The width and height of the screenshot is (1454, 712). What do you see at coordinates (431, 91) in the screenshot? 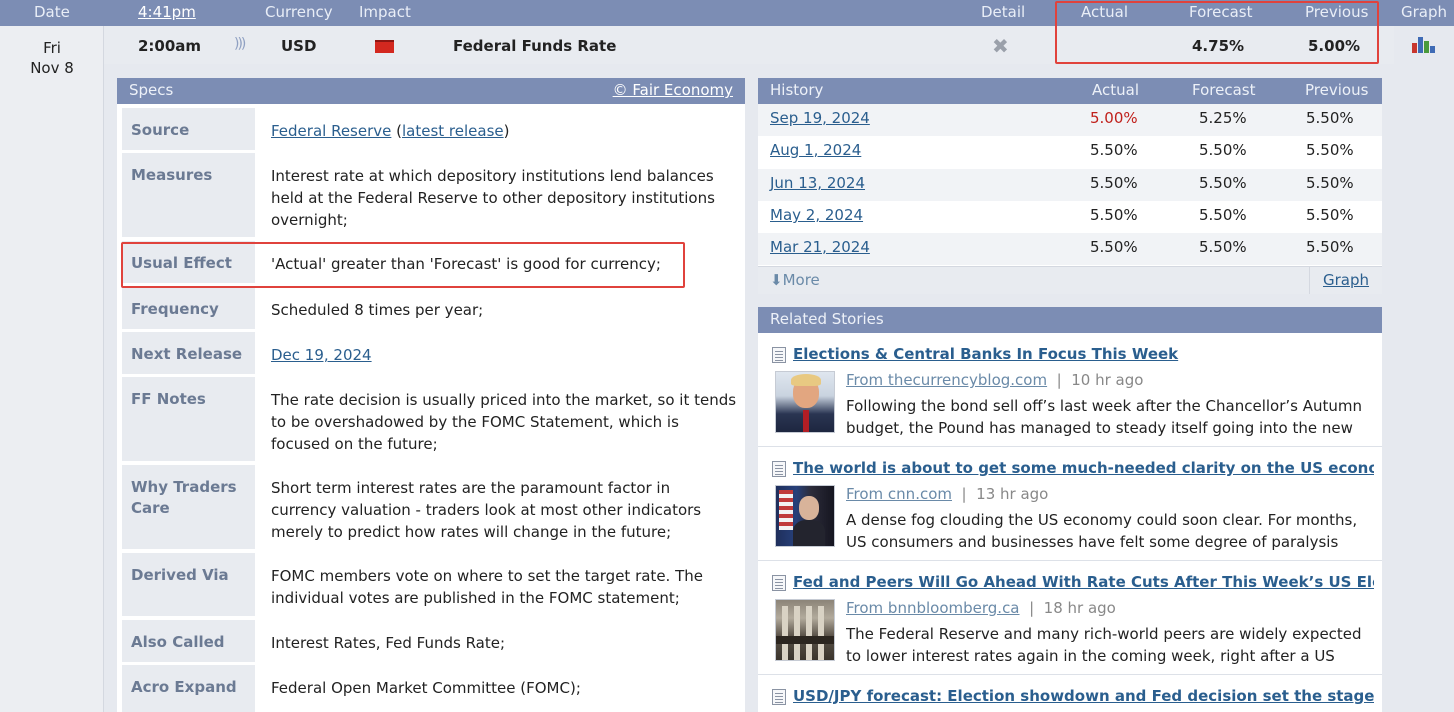
I see `specs-header: Specs © Fair Economy` at bounding box center [431, 91].